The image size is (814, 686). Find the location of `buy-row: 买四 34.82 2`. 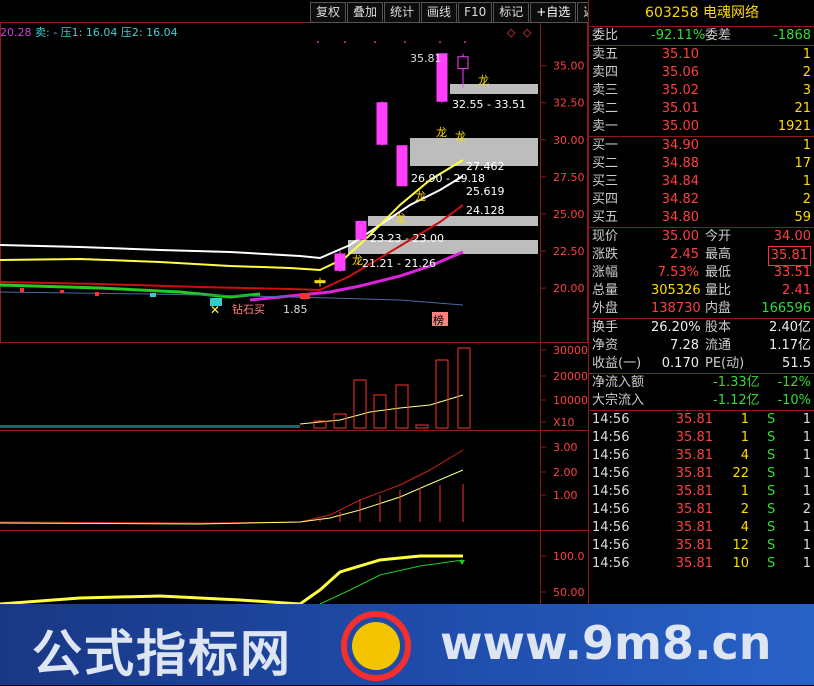

buy-row: 买四 34.82 2 is located at coordinates (701, 200).